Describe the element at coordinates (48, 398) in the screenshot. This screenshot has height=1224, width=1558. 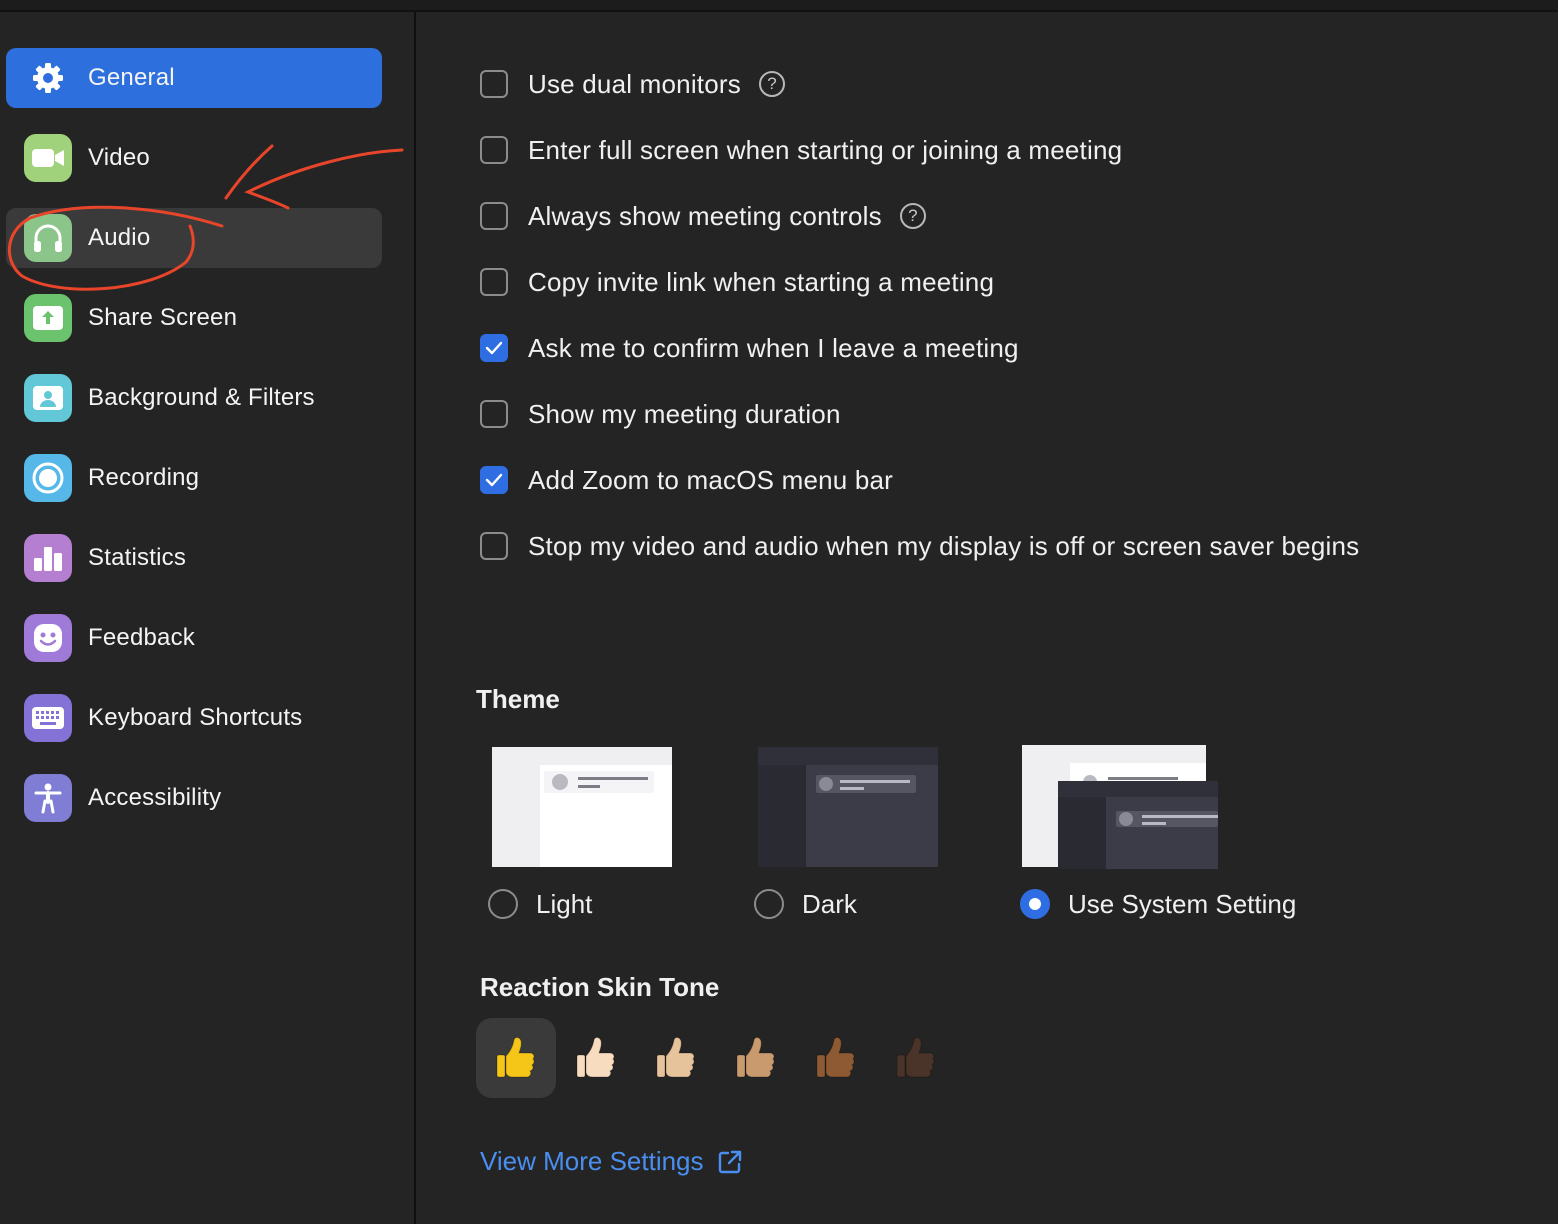
I see `person-portrait-icon` at that location.